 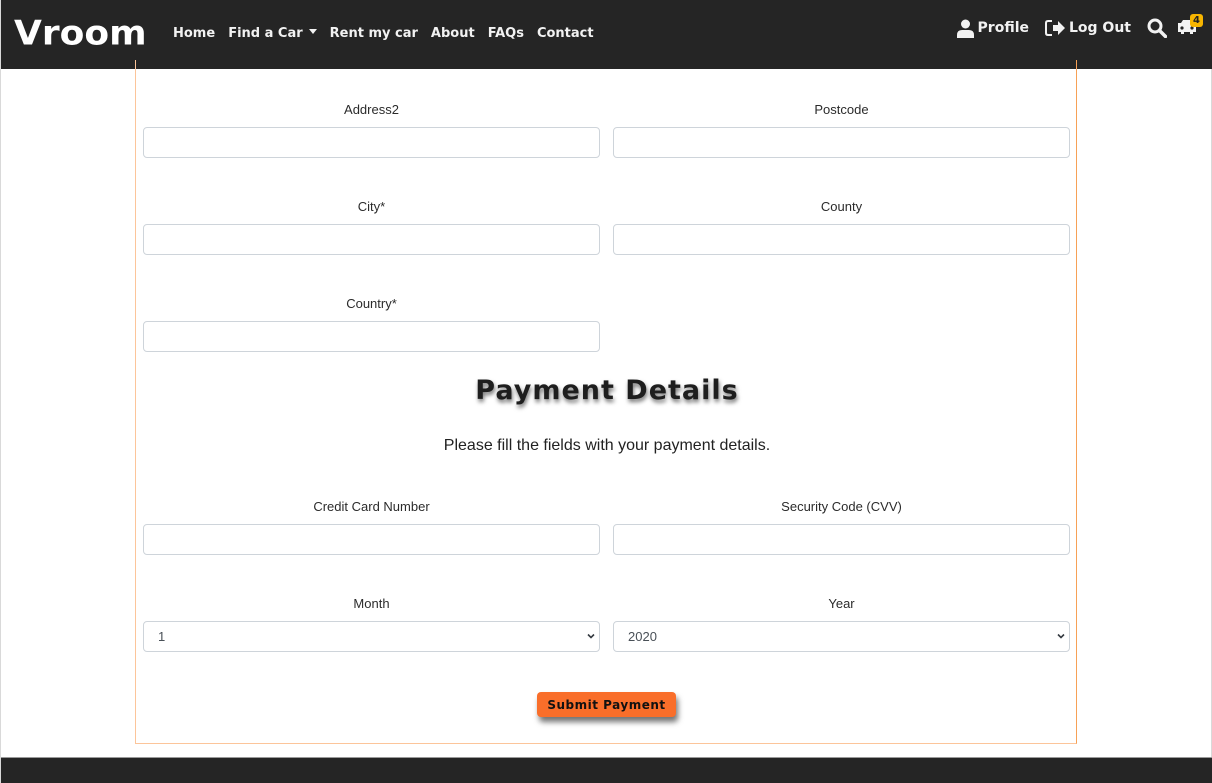 I want to click on city-label: City*, so click(x=371, y=206).